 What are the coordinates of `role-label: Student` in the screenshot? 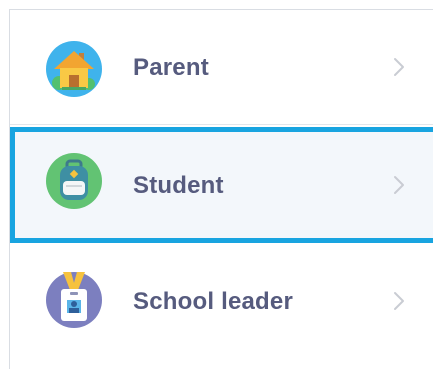 It's located at (178, 185).